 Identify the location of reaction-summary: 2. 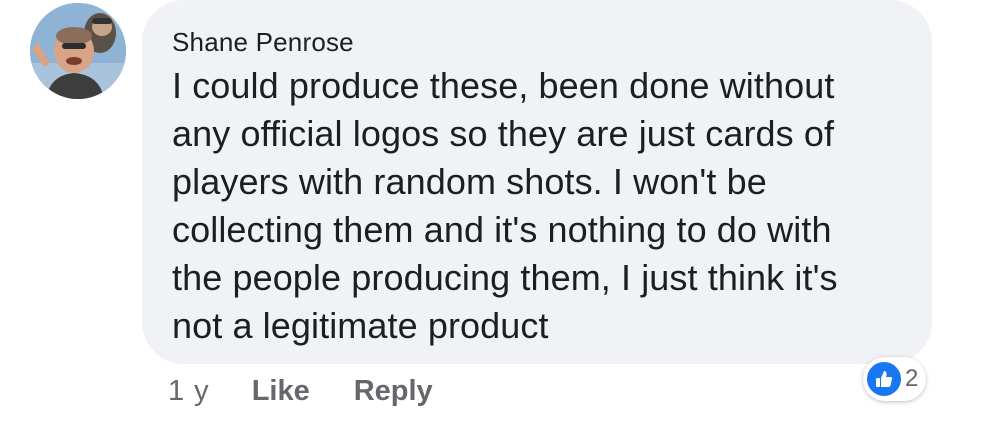
(895, 379).